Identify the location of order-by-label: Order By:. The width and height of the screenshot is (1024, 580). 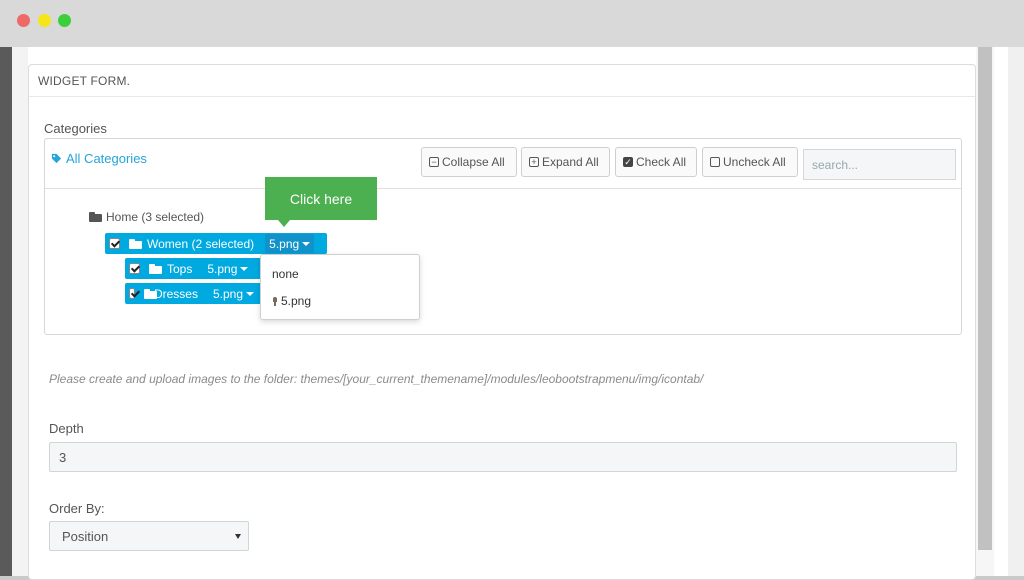
(77, 508).